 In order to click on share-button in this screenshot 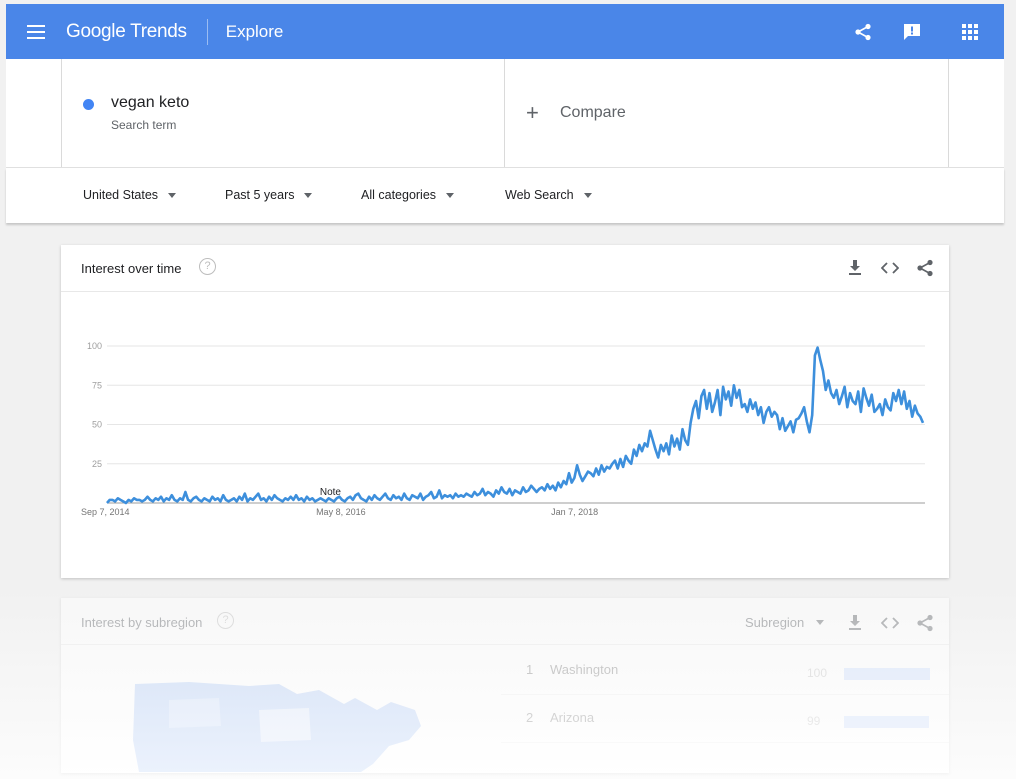, I will do `click(862, 31)`.